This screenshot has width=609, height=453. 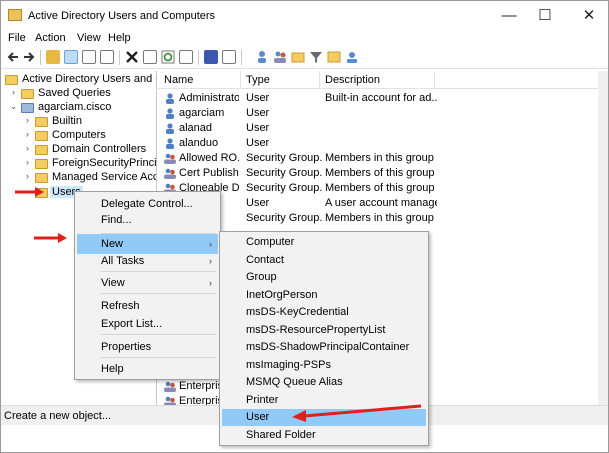 What do you see at coordinates (255, 81) in the screenshot?
I see `column-type: Type` at bounding box center [255, 81].